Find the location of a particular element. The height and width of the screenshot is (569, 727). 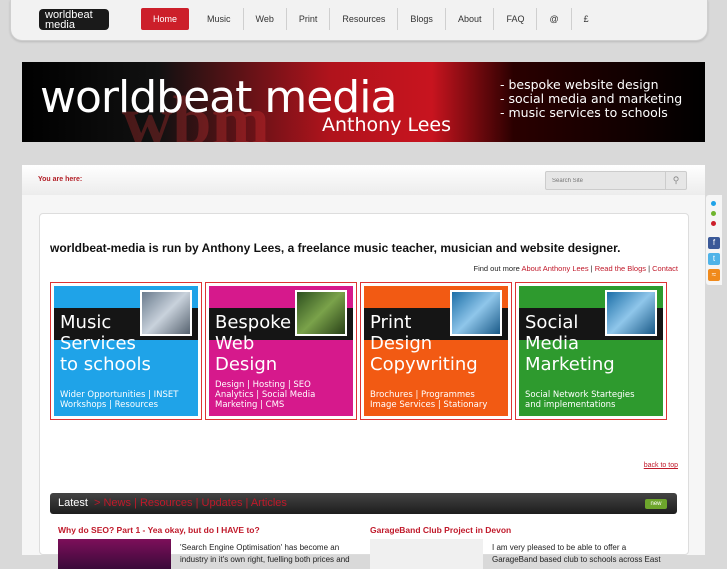

breadcrumb-bar: You are here: ⚲ is located at coordinates (363, 180).